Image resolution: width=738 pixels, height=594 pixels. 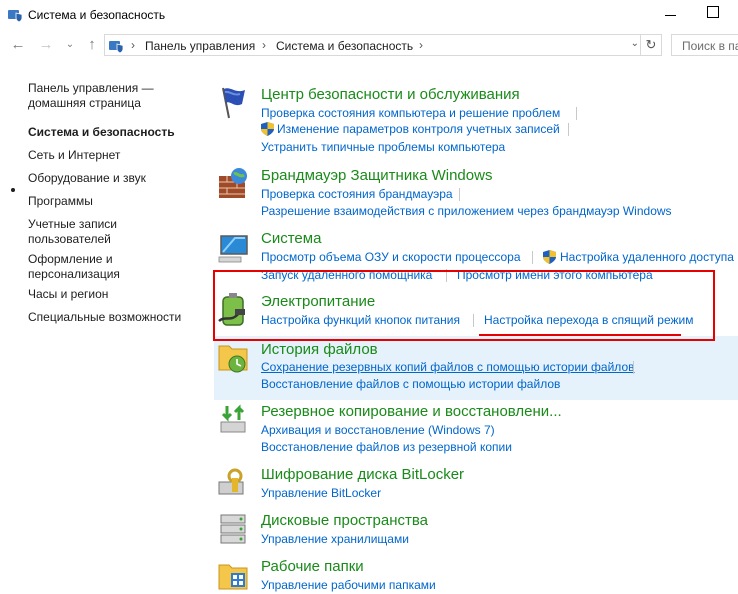 I want to click on link-restore-from-backup: Восстановление файлов из резервной копии, so click(x=386, y=447).